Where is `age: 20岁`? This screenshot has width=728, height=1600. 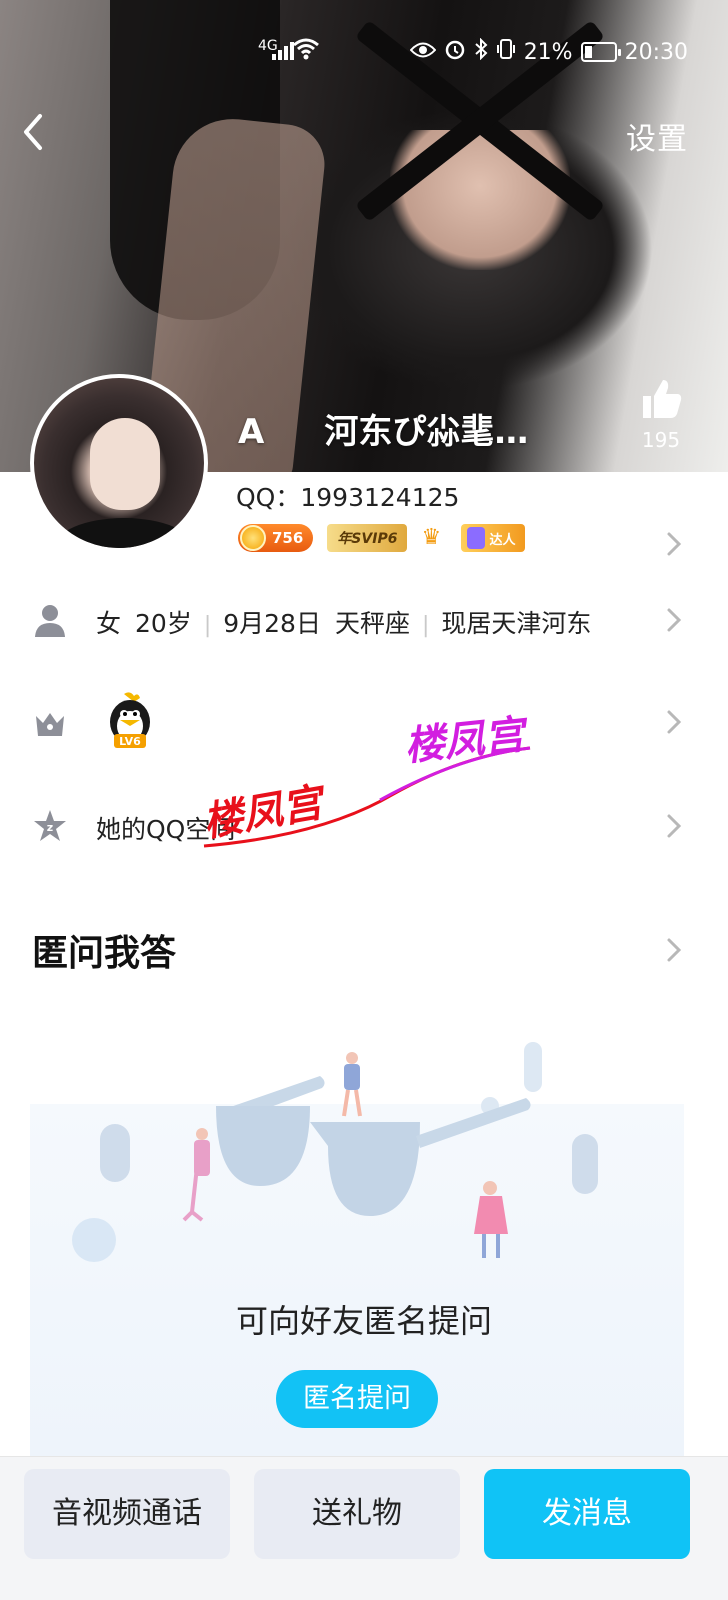
age: 20岁 is located at coordinates (163, 623).